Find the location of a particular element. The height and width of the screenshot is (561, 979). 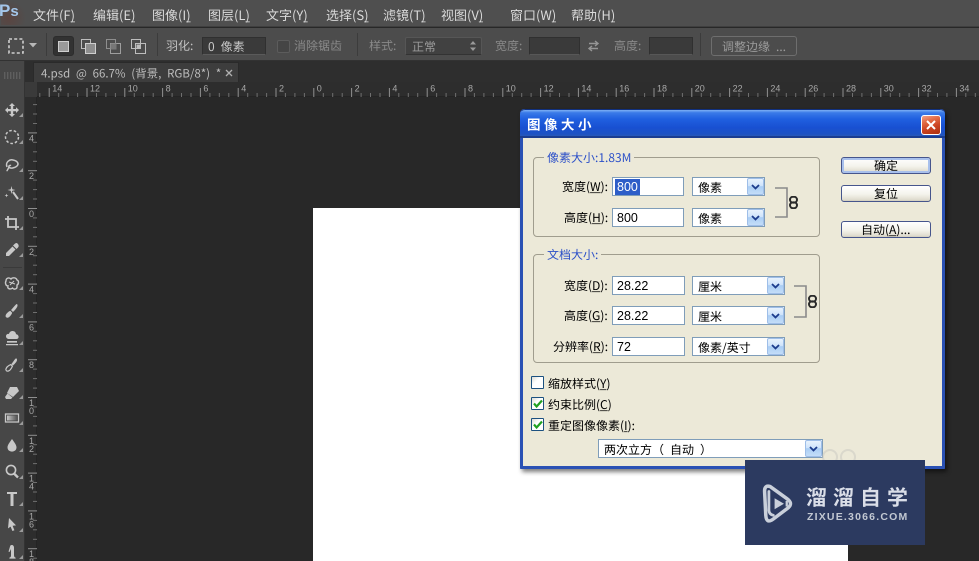

svg-text: 34 is located at coordinates (964, 89).